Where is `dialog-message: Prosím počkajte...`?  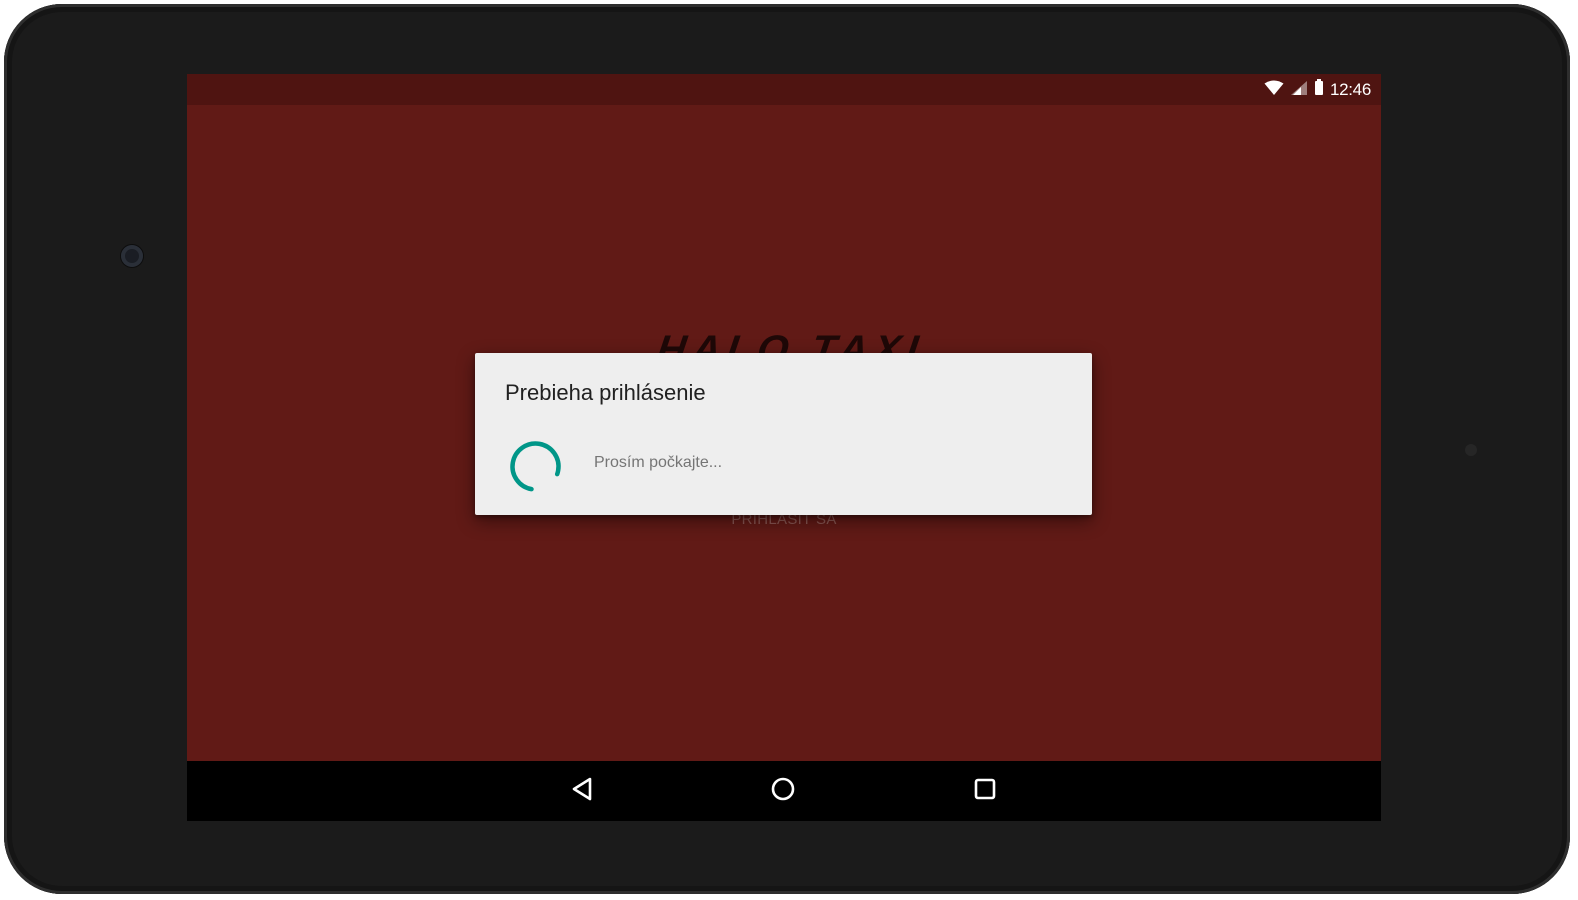 dialog-message: Prosím počkajte... is located at coordinates (658, 462).